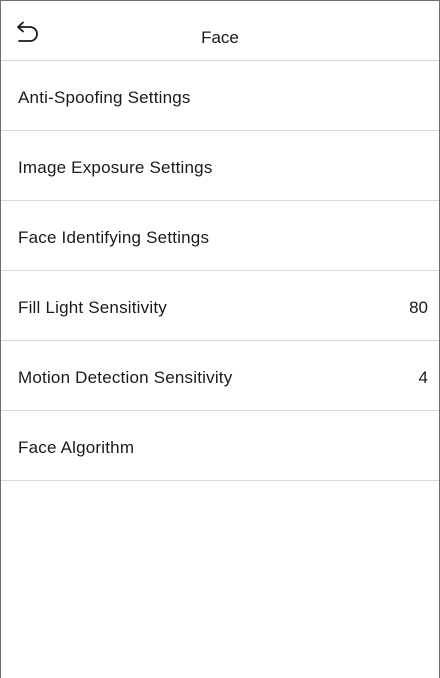 This screenshot has width=440, height=678. What do you see at coordinates (220, 96) in the screenshot?
I see `menu-item-anti-spoofing-settings: Anti-Spoofing Settings` at bounding box center [220, 96].